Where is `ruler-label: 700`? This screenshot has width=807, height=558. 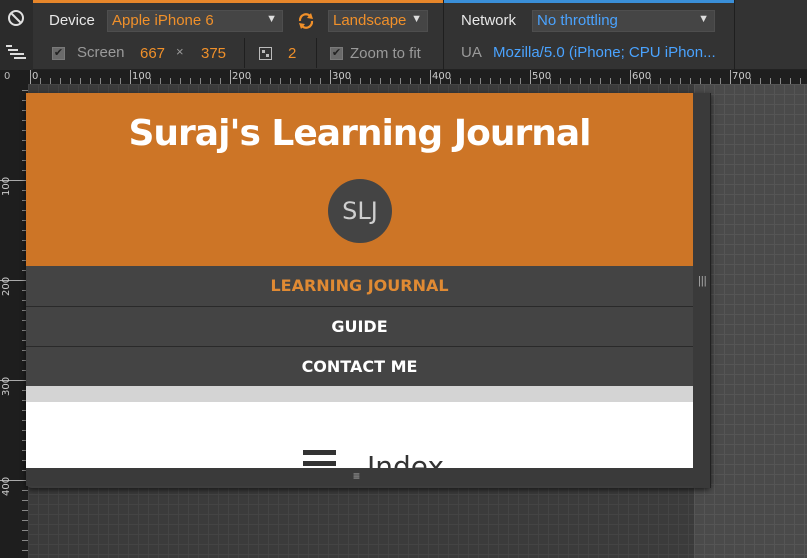 ruler-label: 700 is located at coordinates (742, 76).